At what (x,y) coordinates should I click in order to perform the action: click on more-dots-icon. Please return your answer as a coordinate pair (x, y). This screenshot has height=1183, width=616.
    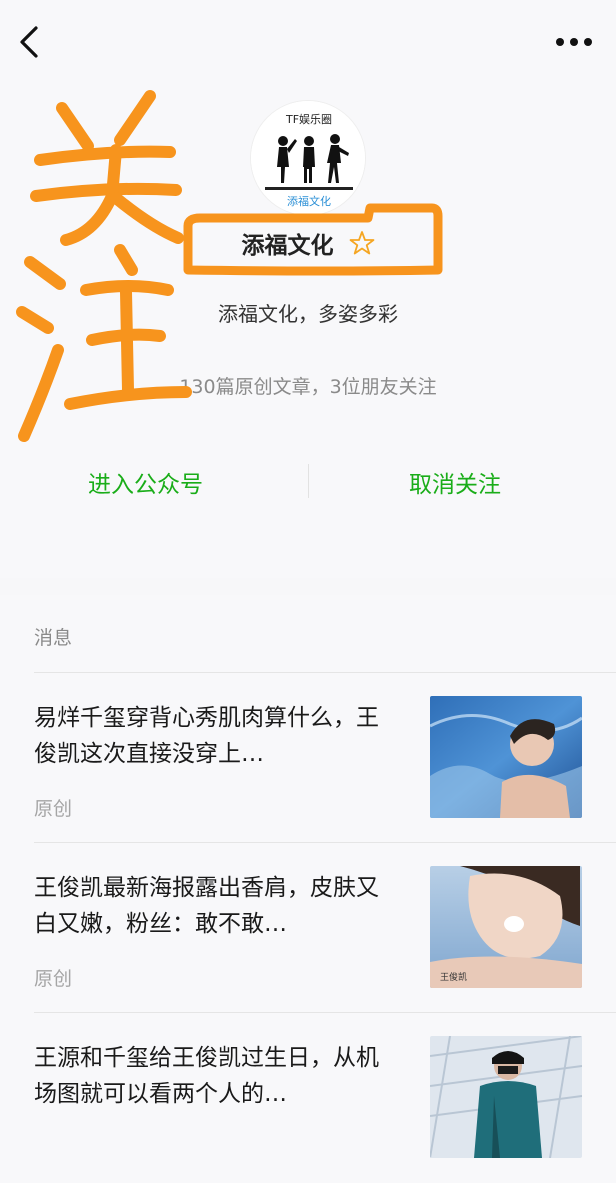
    Looking at the image, I should click on (574, 42).